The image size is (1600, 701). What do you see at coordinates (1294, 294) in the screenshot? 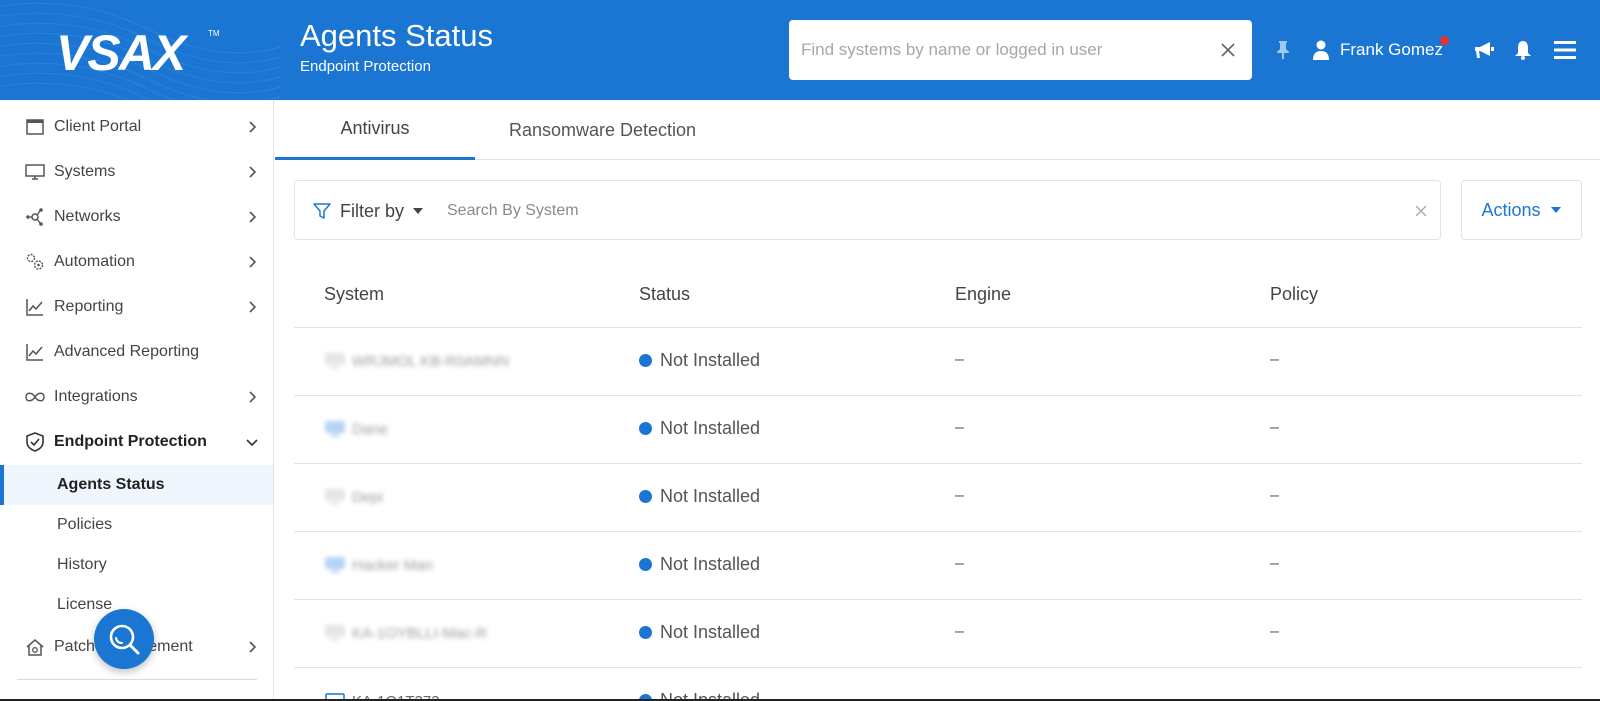
I see `column-header-policy: Policy` at bounding box center [1294, 294].